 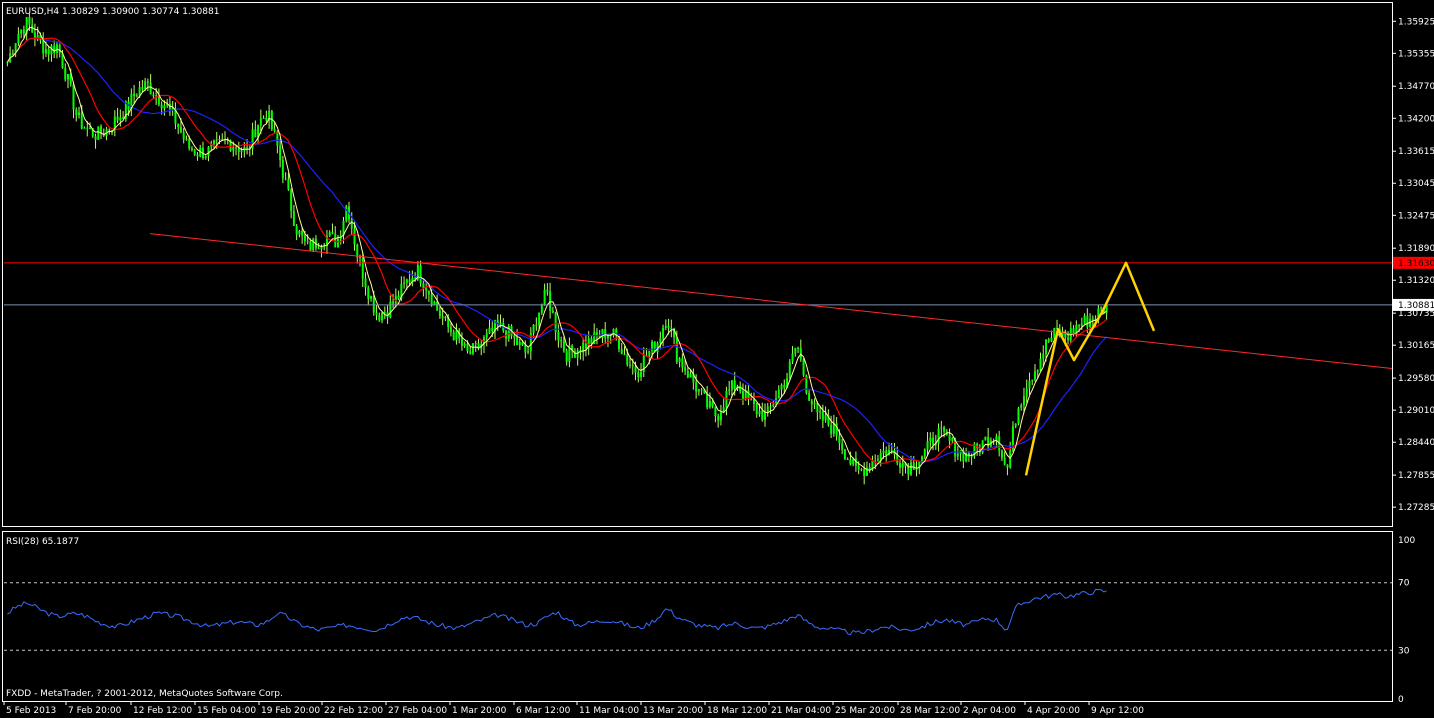 What do you see at coordinates (1416, 508) in the screenshot?
I see `price-axis-label: 1.27285` at bounding box center [1416, 508].